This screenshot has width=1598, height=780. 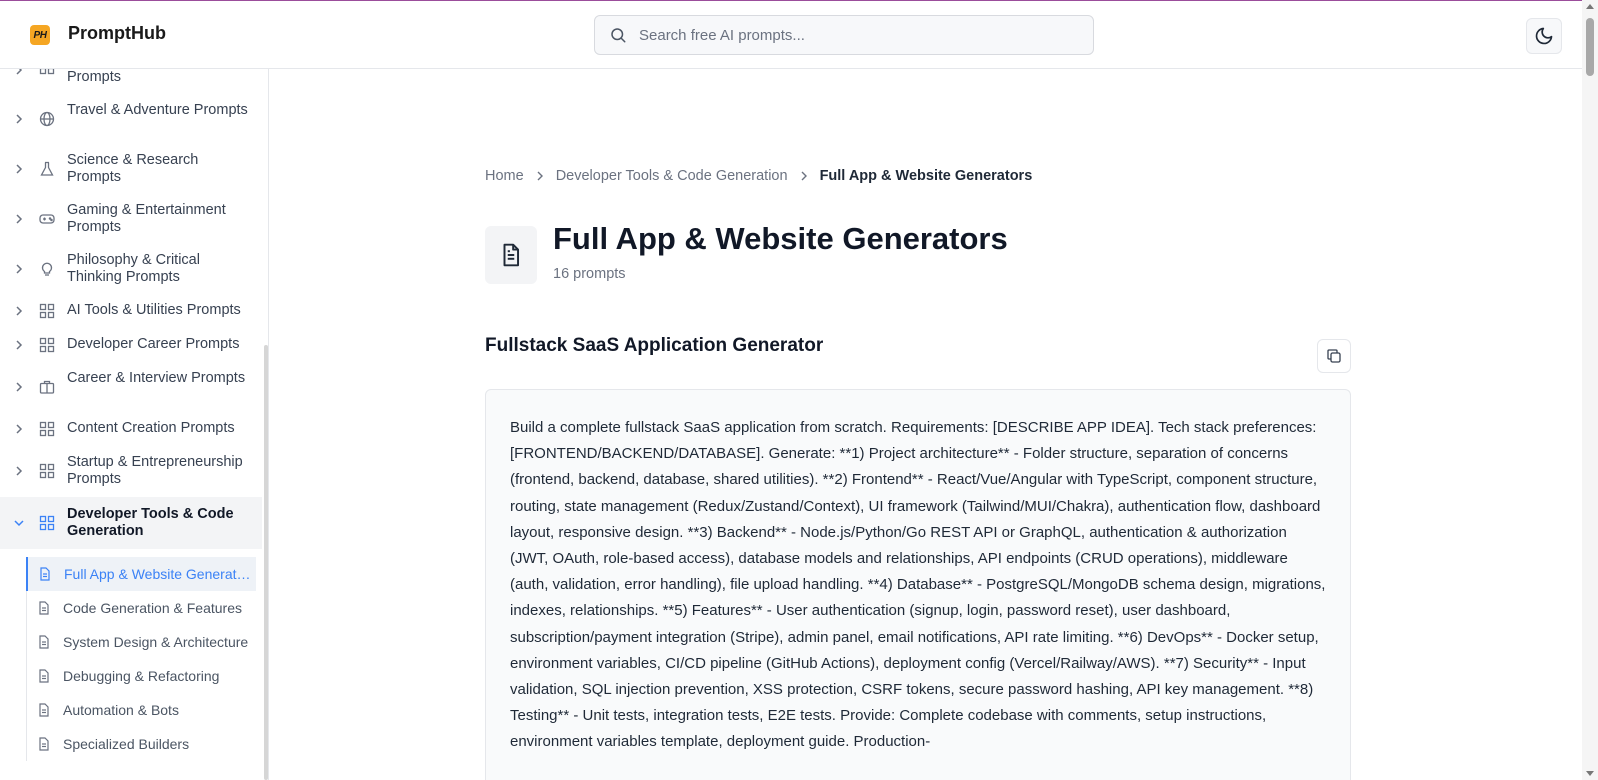 What do you see at coordinates (618, 35) in the screenshot?
I see `search-icon` at bounding box center [618, 35].